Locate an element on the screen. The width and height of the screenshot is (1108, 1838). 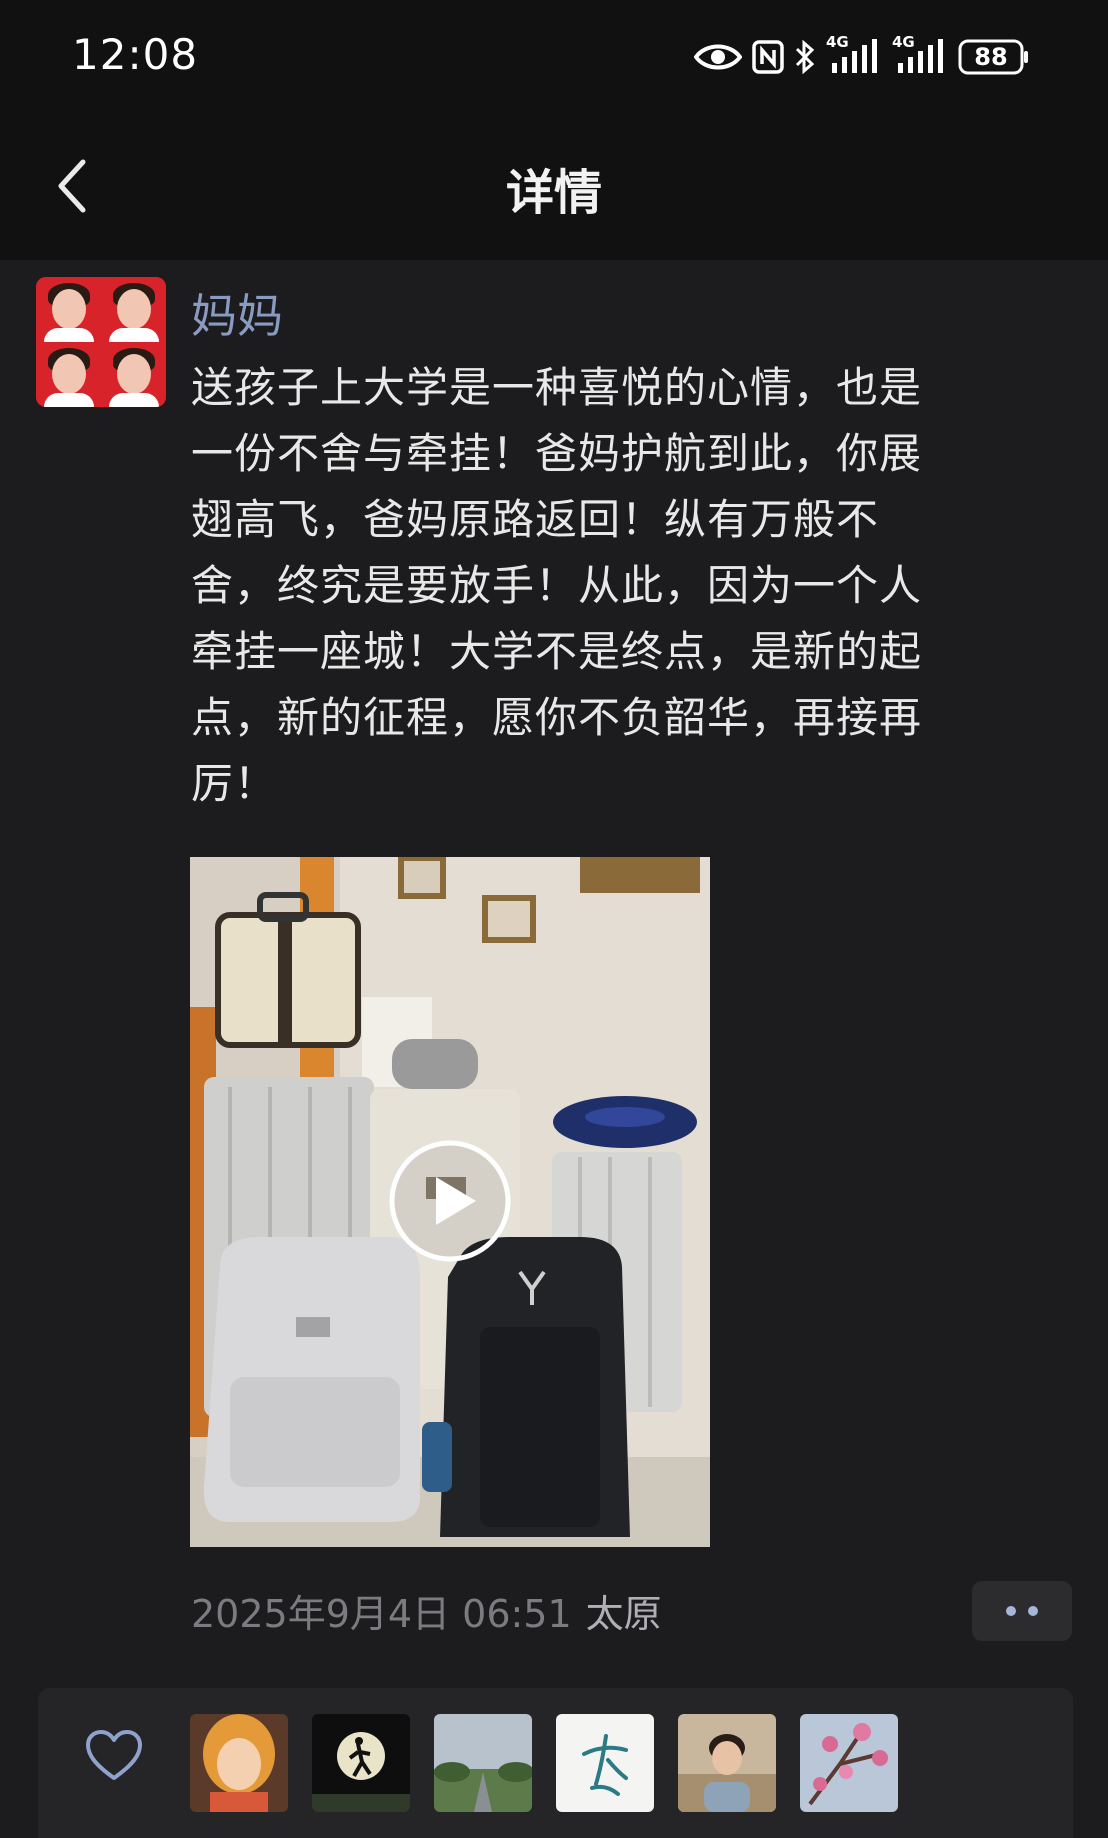
road-landscape-avatar is located at coordinates (483, 1763).